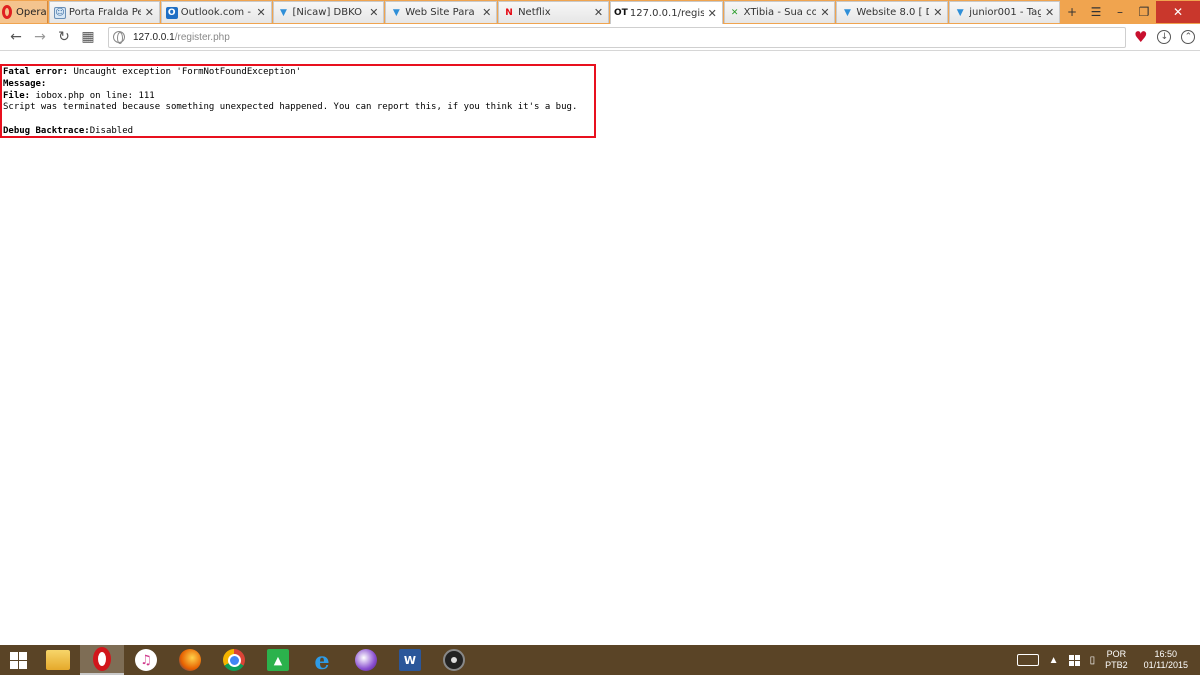 This screenshot has height=675, width=1200. What do you see at coordinates (553, 12) in the screenshot?
I see `tab-netflix: N Netflix ✕` at bounding box center [553, 12].